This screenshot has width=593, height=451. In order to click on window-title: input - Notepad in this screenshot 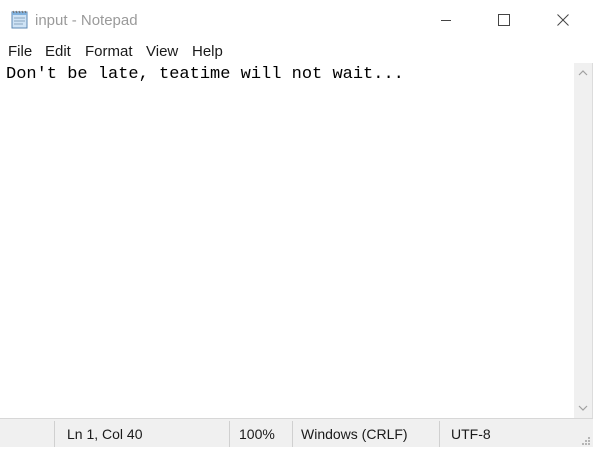, I will do `click(86, 20)`.